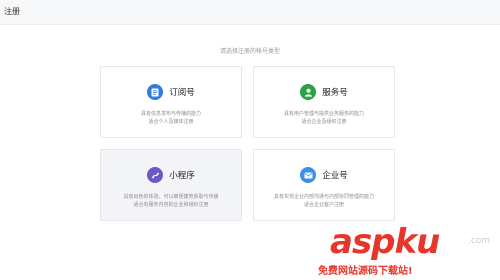 This screenshot has width=500, height=280. What do you see at coordinates (171, 201) in the screenshot?
I see `card-description: 具有出色的体验，可以被便捷地获取与传播 适合有服务内容的企业和组织注册` at bounding box center [171, 201].